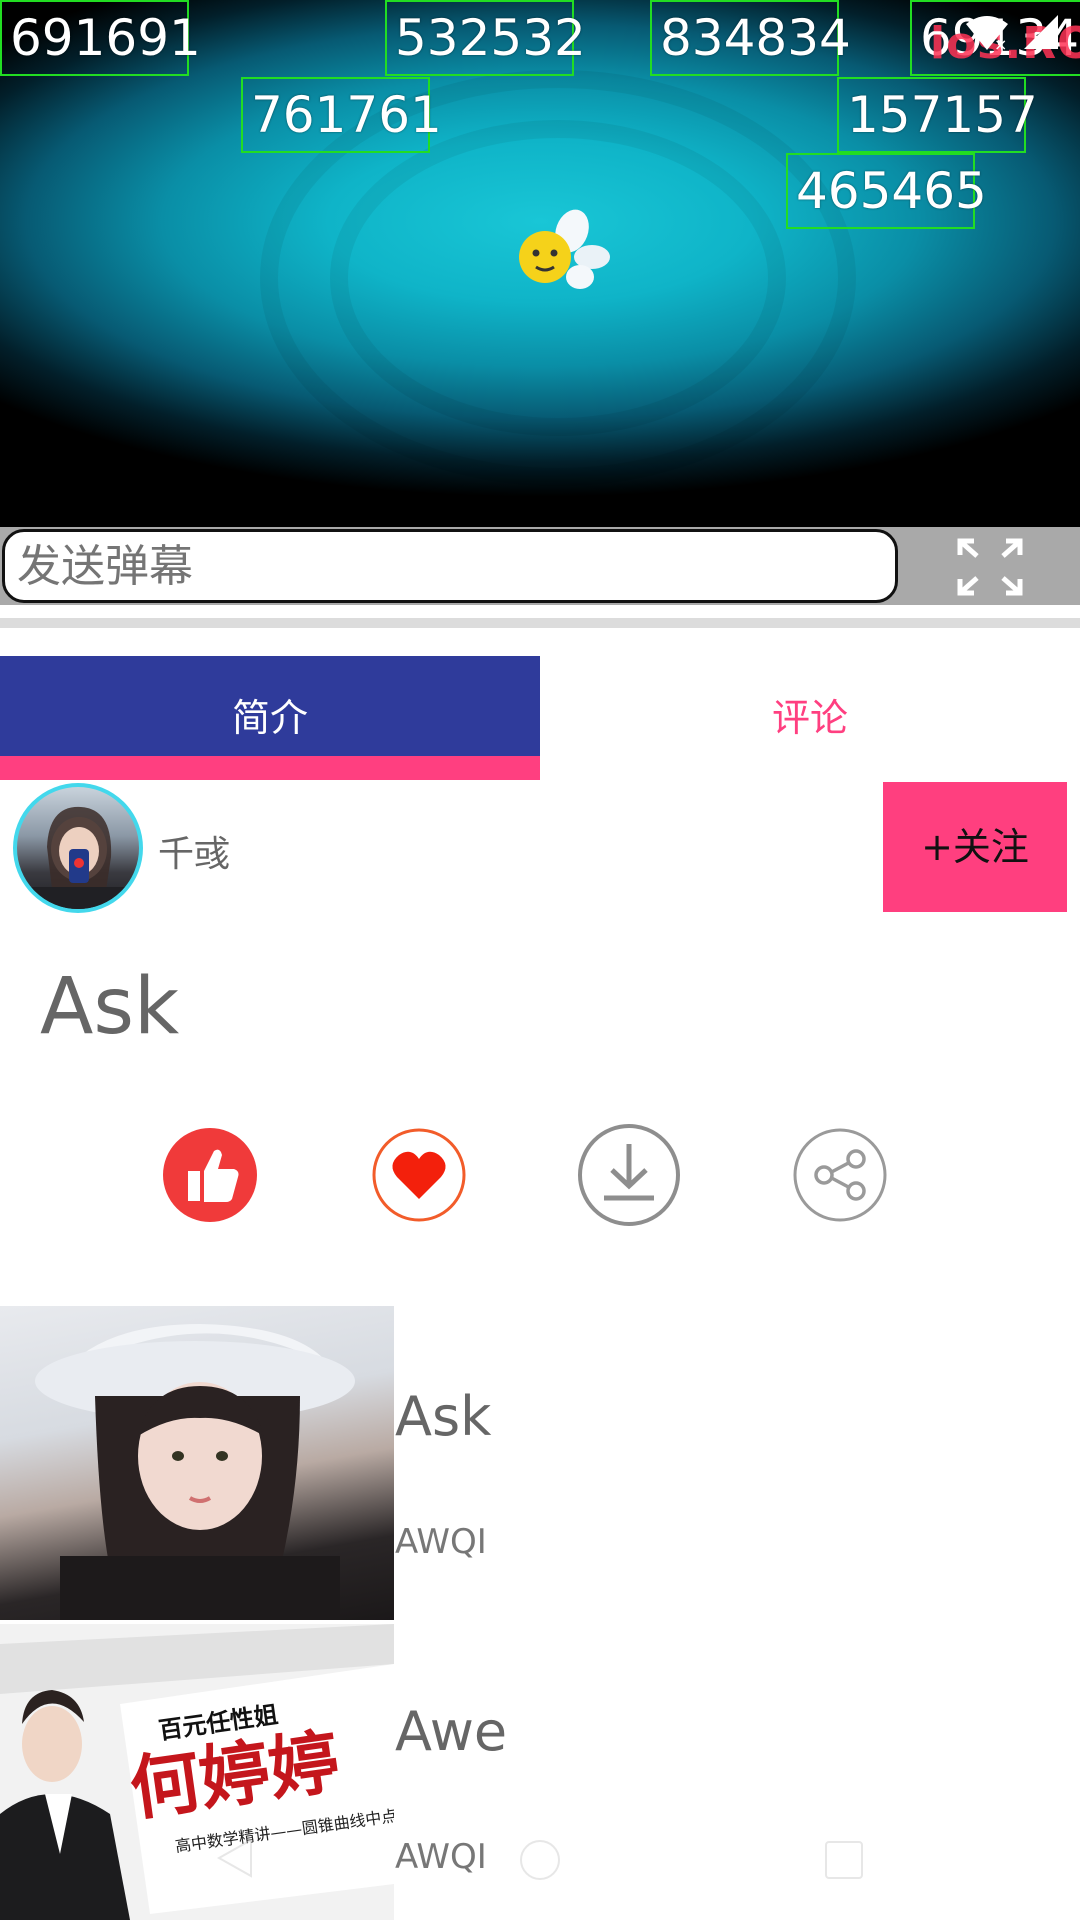  Describe the element at coordinates (1012, 32) in the screenshot. I see `status-bar: ×` at that location.